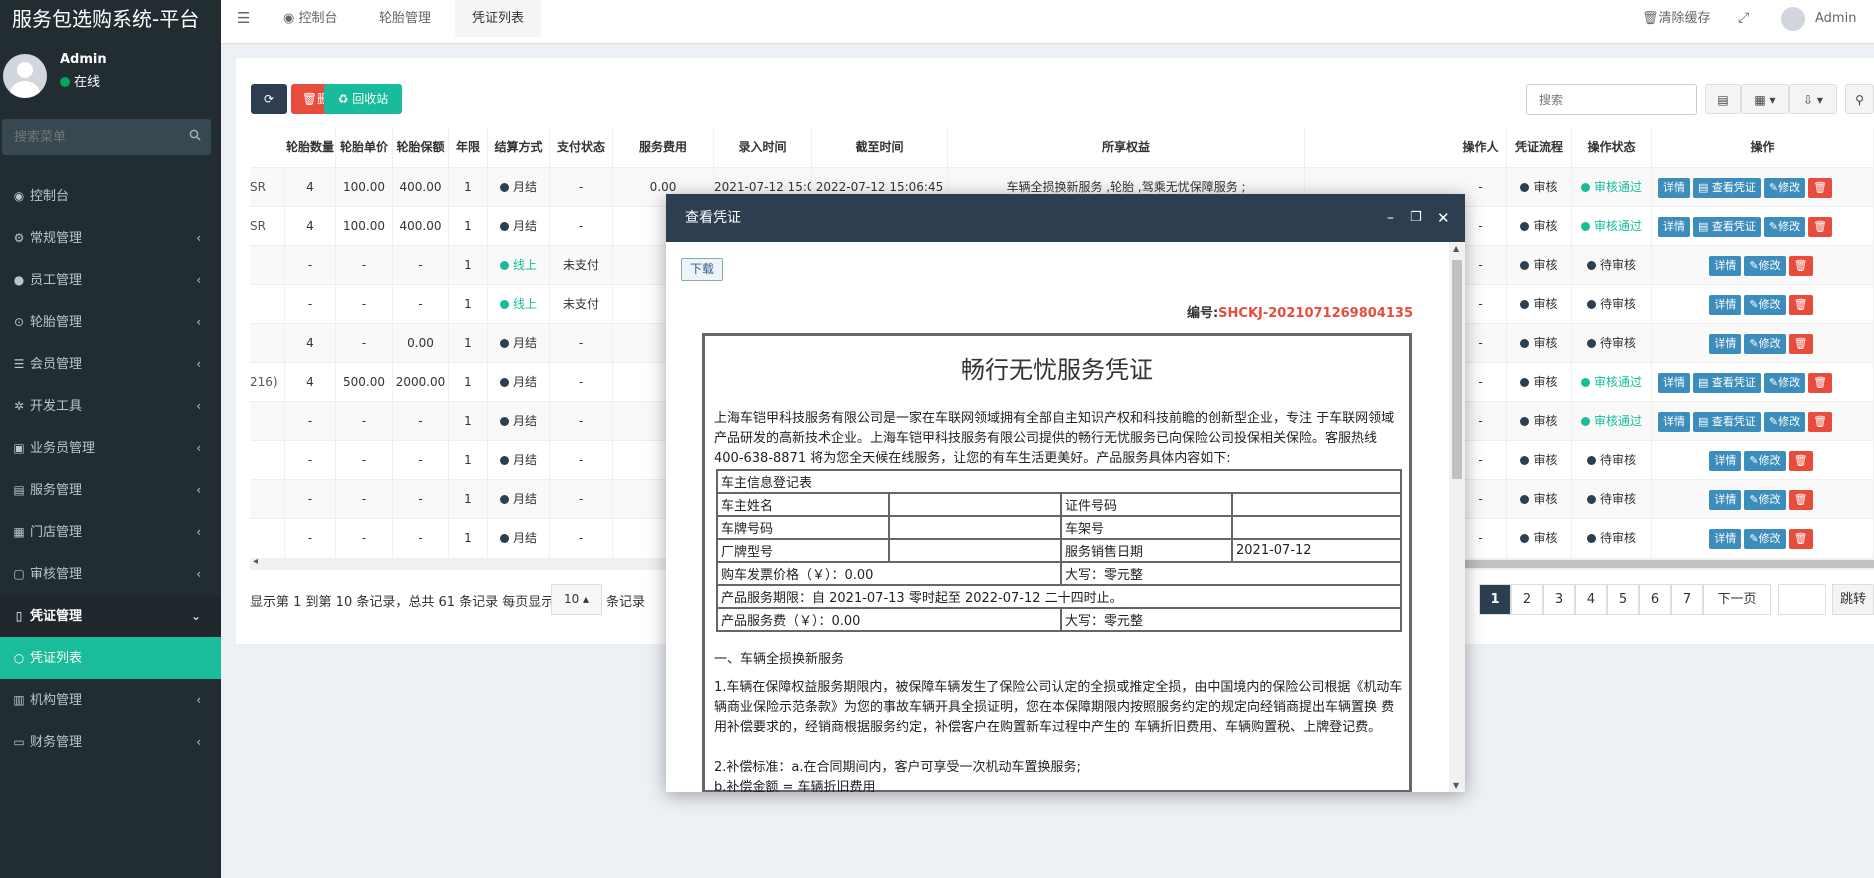 The height and width of the screenshot is (878, 1874). I want to click on sidebar-item-dashboard: ◉ 控制台, so click(110, 196).